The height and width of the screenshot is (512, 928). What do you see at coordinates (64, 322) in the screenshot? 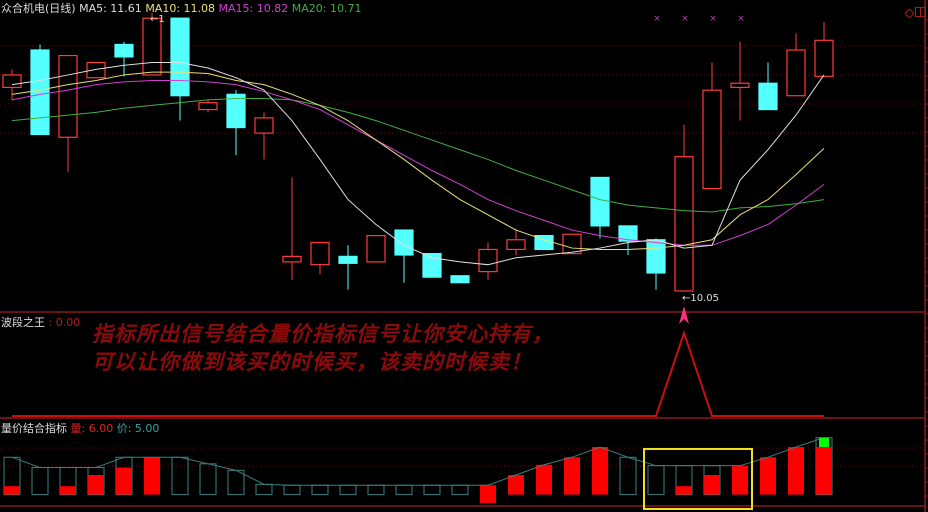
I see `wave-panel-value: : 0.00` at bounding box center [64, 322].